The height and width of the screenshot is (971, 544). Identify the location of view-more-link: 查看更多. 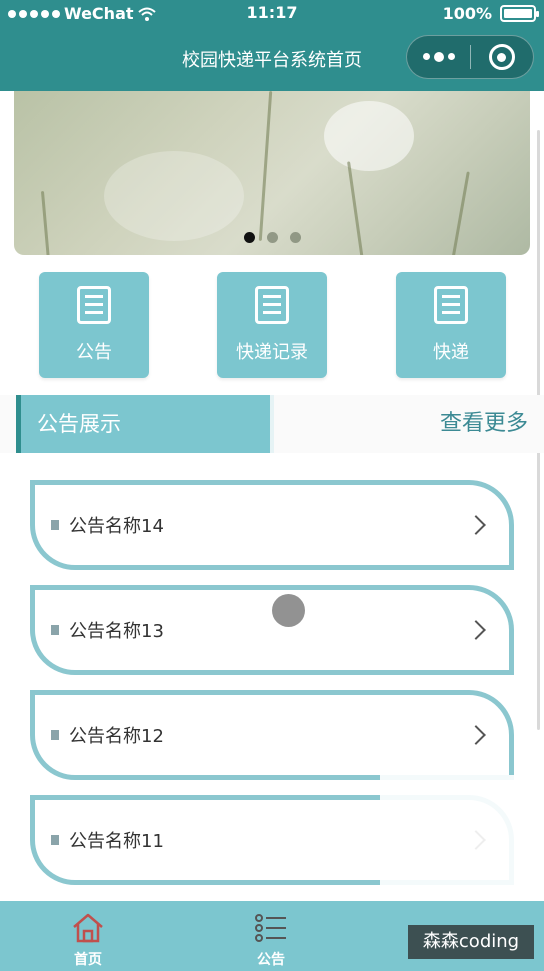
(484, 424).